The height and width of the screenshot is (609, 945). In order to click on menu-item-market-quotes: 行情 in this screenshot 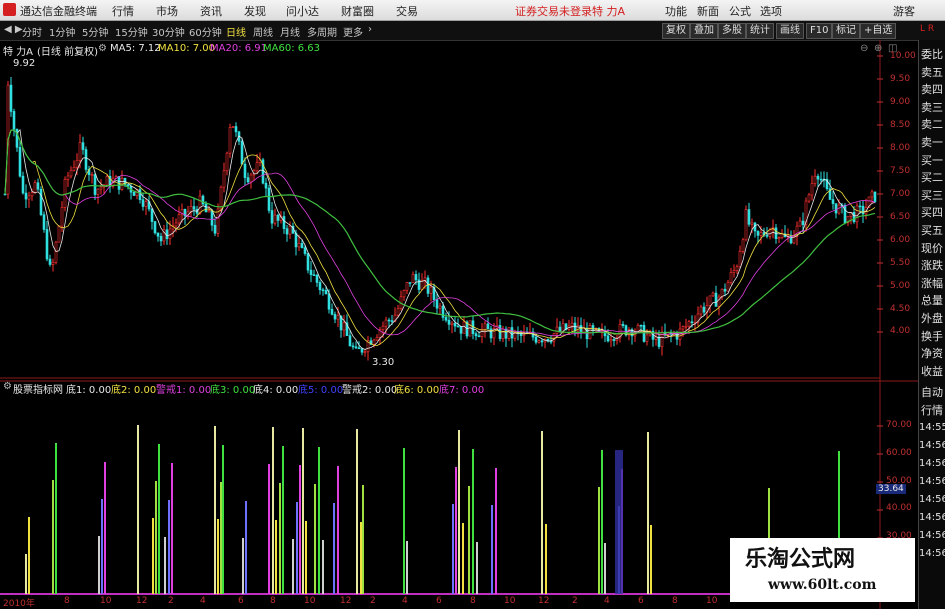, I will do `click(123, 11)`.